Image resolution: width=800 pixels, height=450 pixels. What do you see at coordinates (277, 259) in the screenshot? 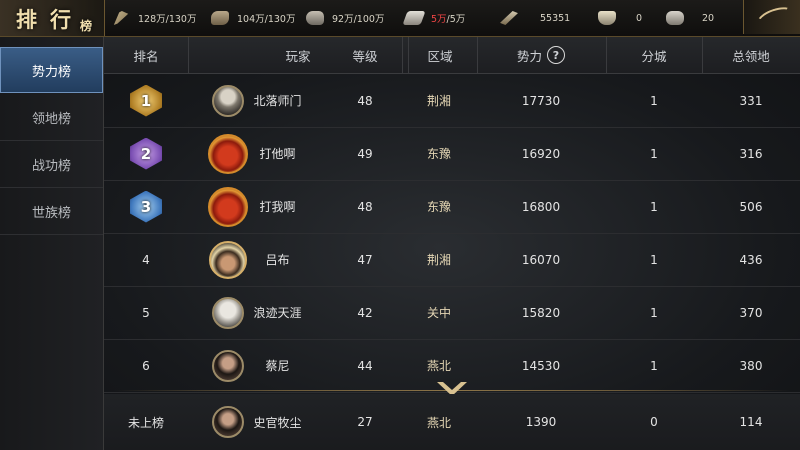
I see `player-name: 吕布` at bounding box center [277, 259].